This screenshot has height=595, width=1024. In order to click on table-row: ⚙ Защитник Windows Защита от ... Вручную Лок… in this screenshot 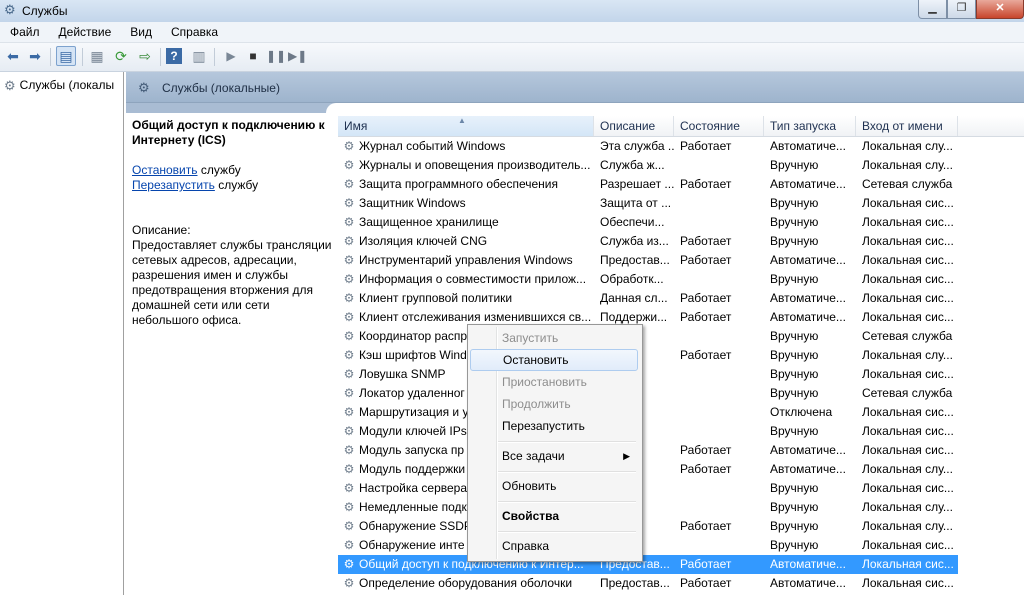, I will do `click(648, 203)`.